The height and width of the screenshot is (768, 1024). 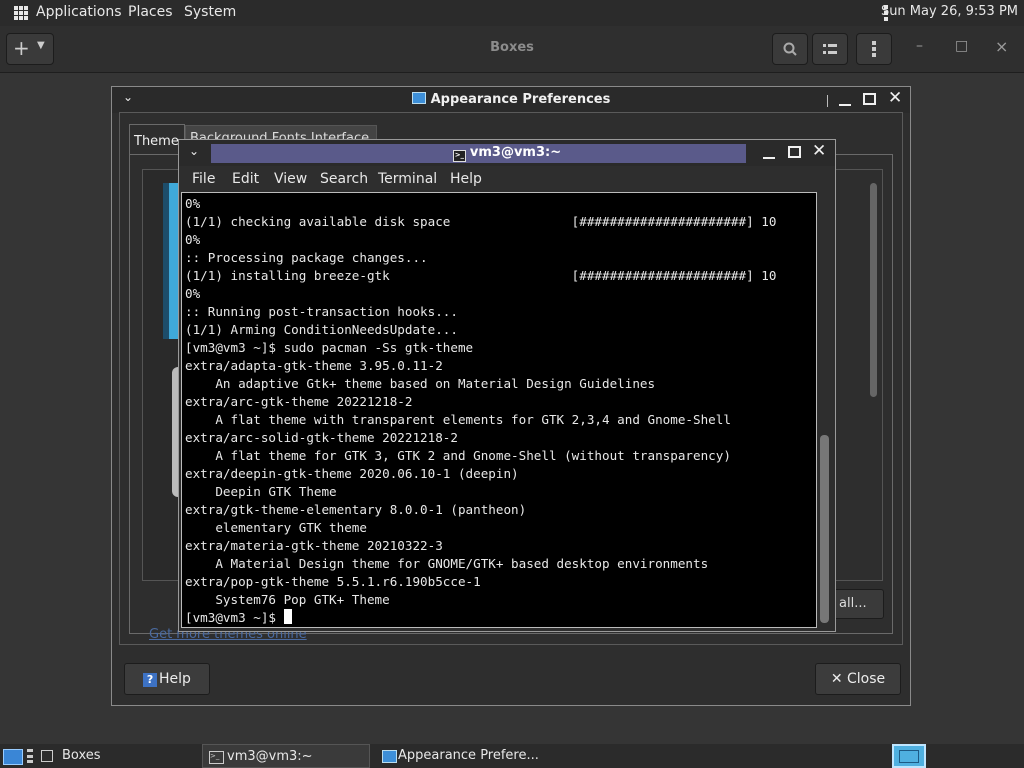 What do you see at coordinates (512, 49) in the screenshot?
I see `boxes-headerbar: + ▼ Boxes – □ ×` at bounding box center [512, 49].